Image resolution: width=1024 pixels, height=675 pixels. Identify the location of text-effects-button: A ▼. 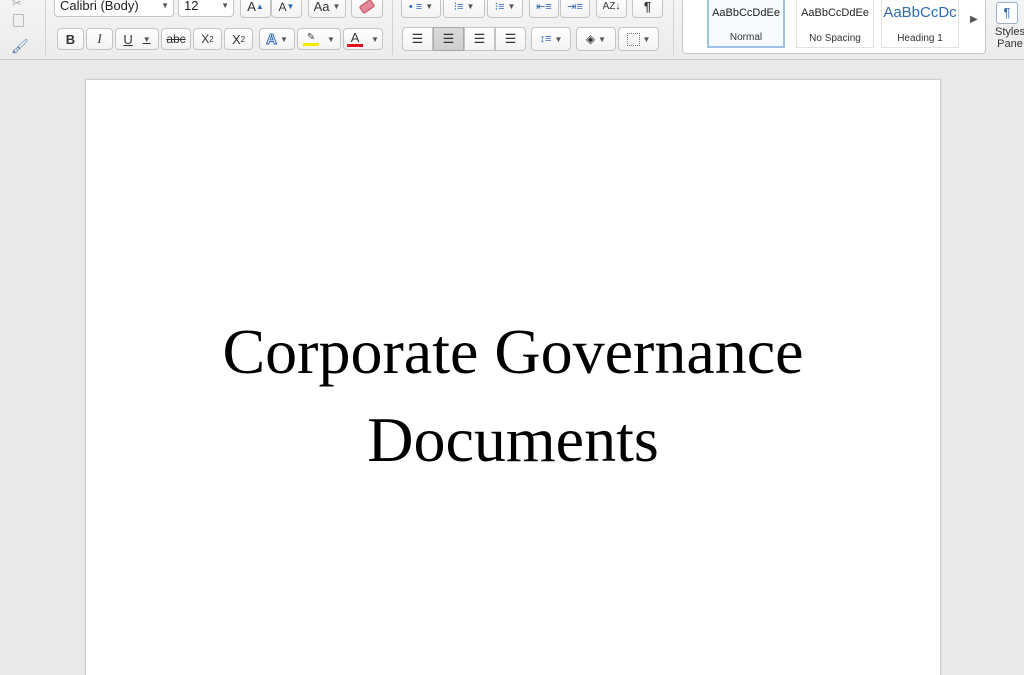
(277, 39).